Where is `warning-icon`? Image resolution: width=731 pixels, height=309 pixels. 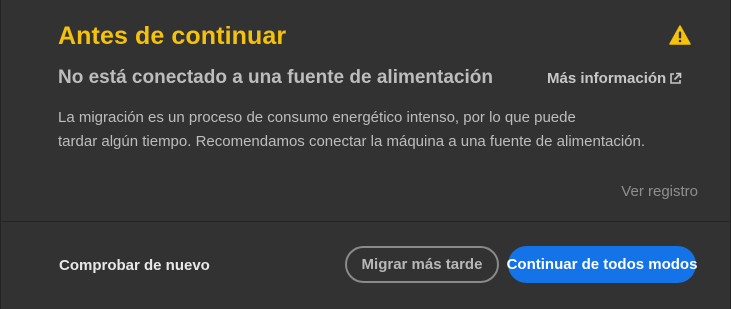 warning-icon is located at coordinates (680, 35).